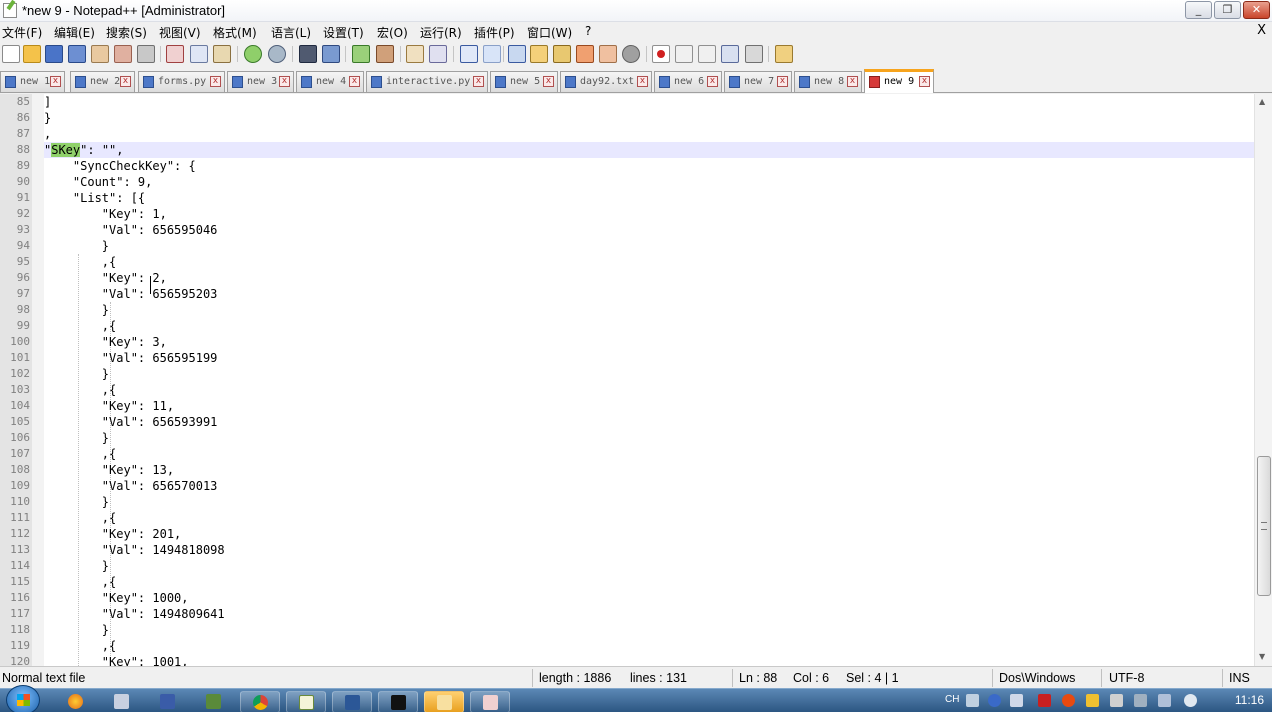 Image resolution: width=1272 pixels, height=712 pixels. I want to click on user-defined-language-icon, so click(539, 54).